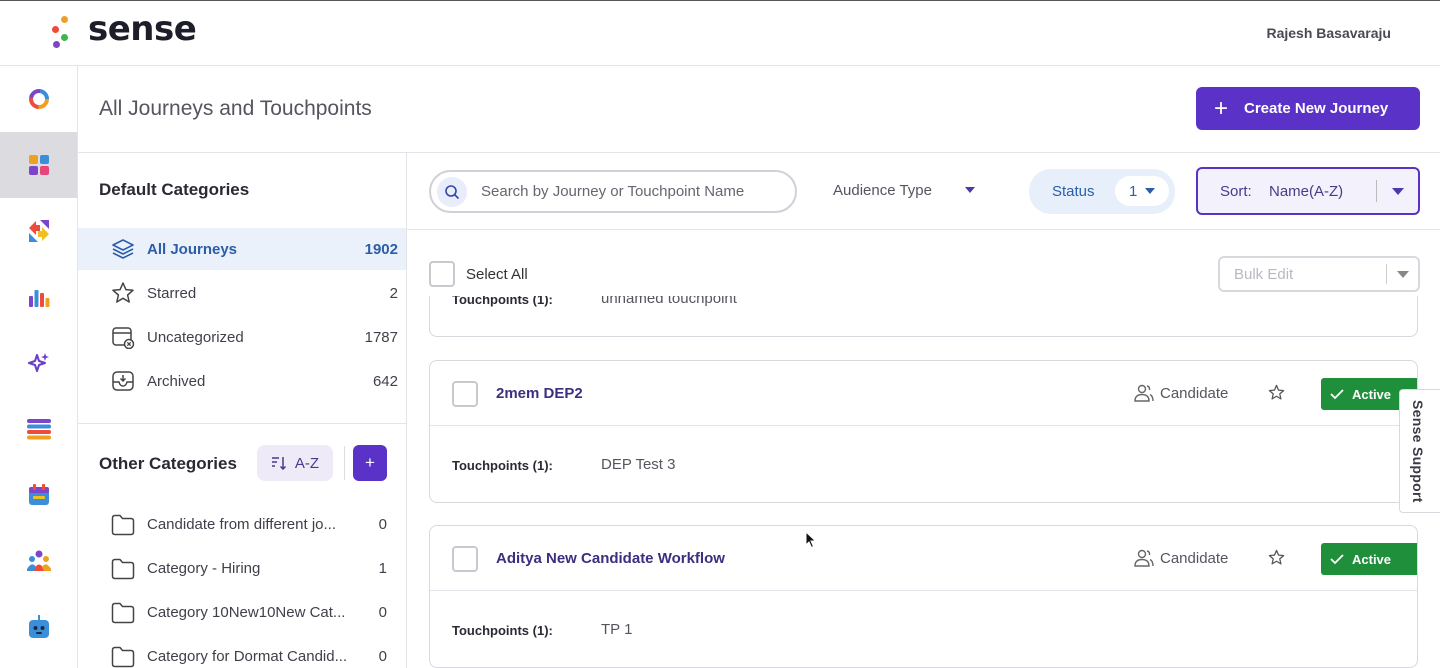 Image resolution: width=1440 pixels, height=668 pixels. I want to click on users-icon, so click(1144, 558).